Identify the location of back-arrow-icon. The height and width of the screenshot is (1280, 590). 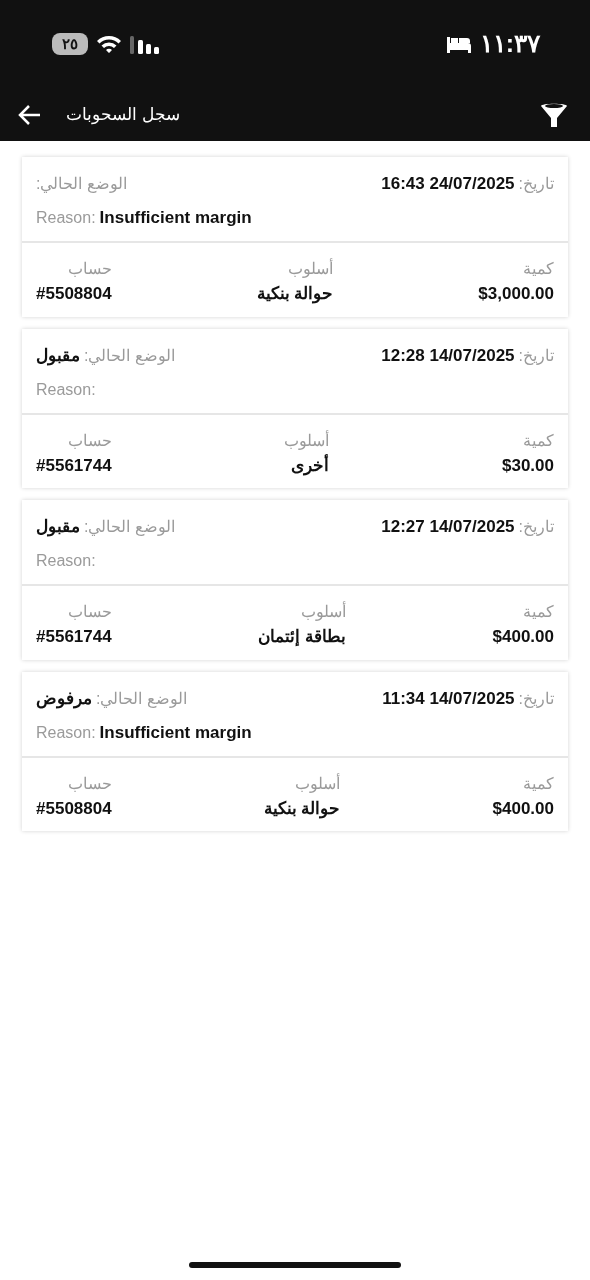
(30, 114).